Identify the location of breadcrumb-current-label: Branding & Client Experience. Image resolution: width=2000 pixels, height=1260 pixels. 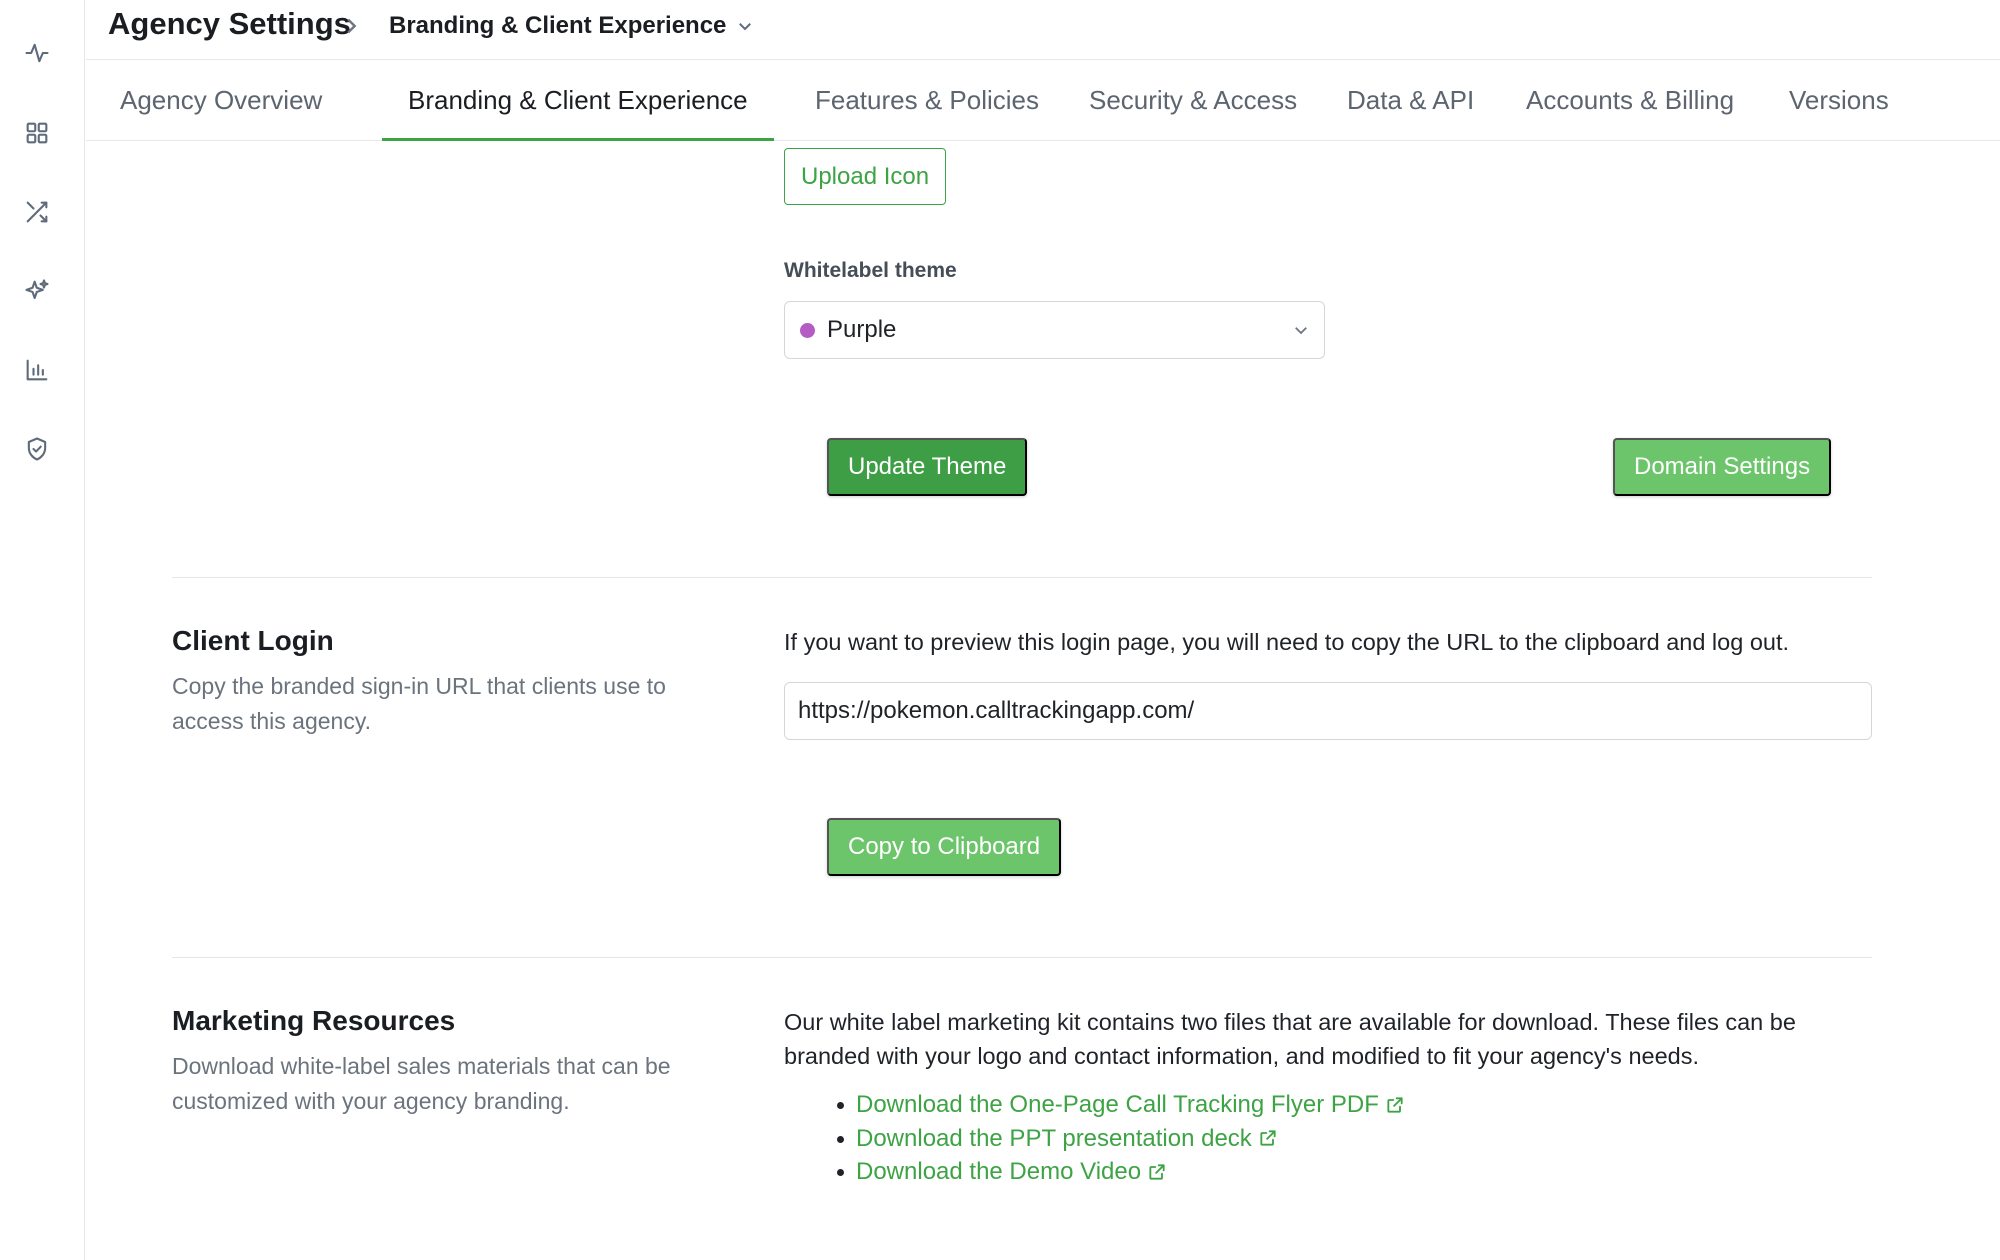
(558, 25).